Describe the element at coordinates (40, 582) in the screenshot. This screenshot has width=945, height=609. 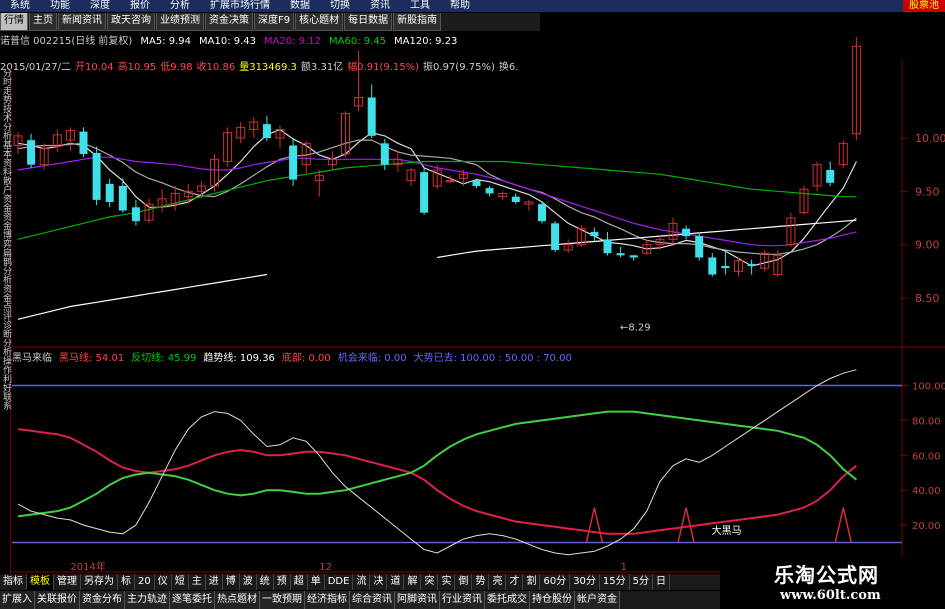
I see `indicator-button: 模板` at that location.